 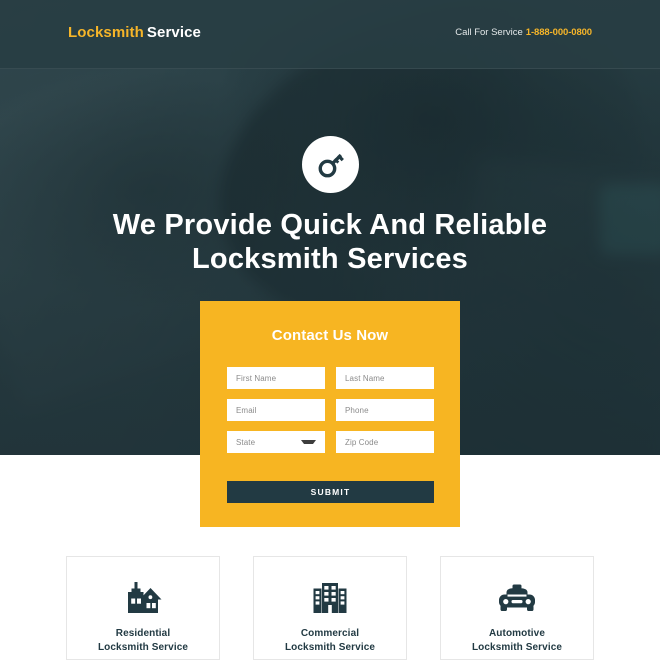 I want to click on last-name-placeholder: Last Name, so click(x=365, y=378).